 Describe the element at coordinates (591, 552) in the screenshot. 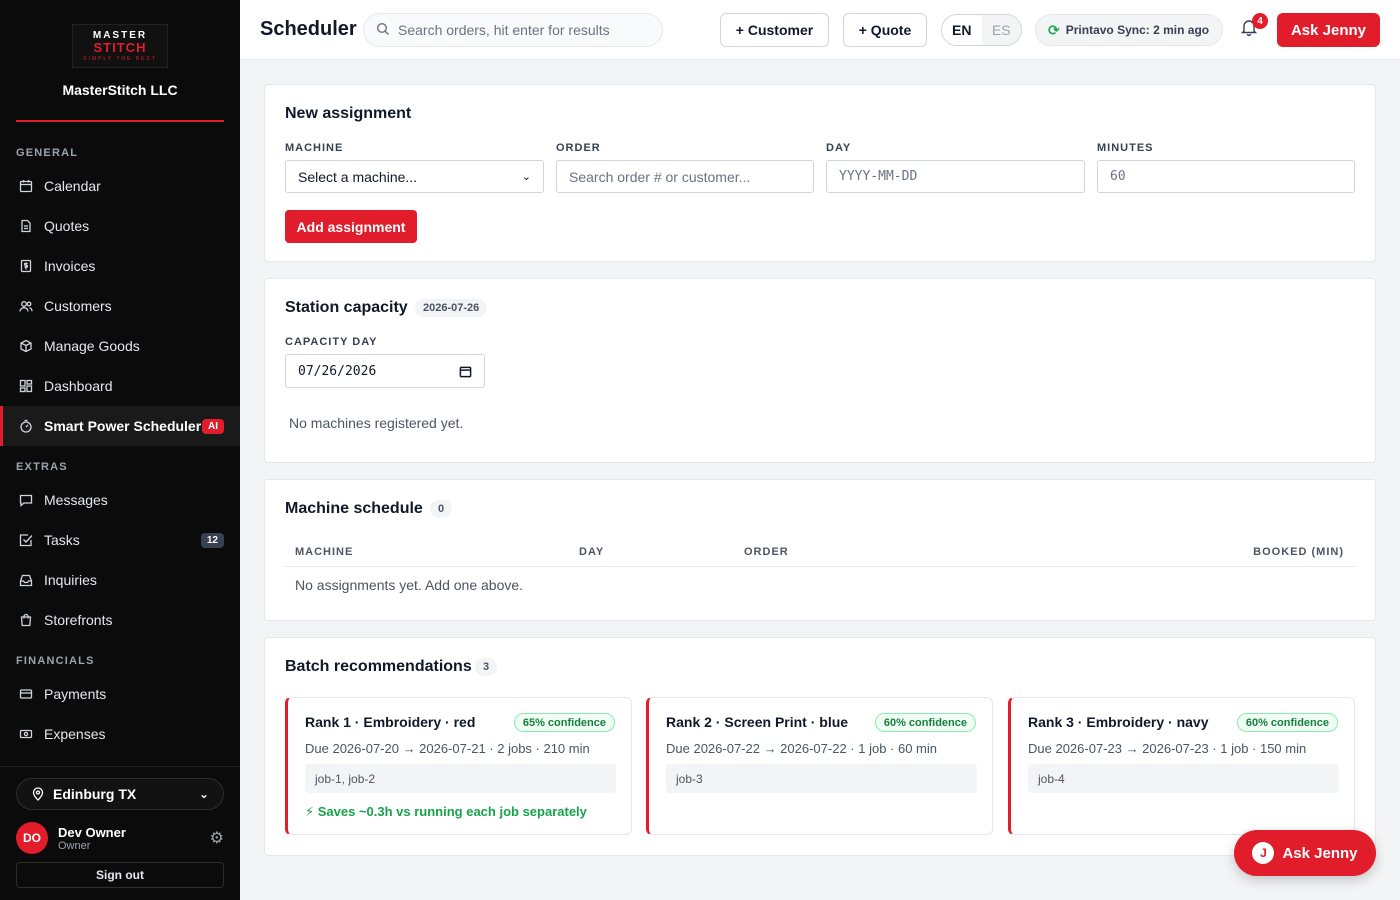

I see `column-header-day: DAY` at that location.